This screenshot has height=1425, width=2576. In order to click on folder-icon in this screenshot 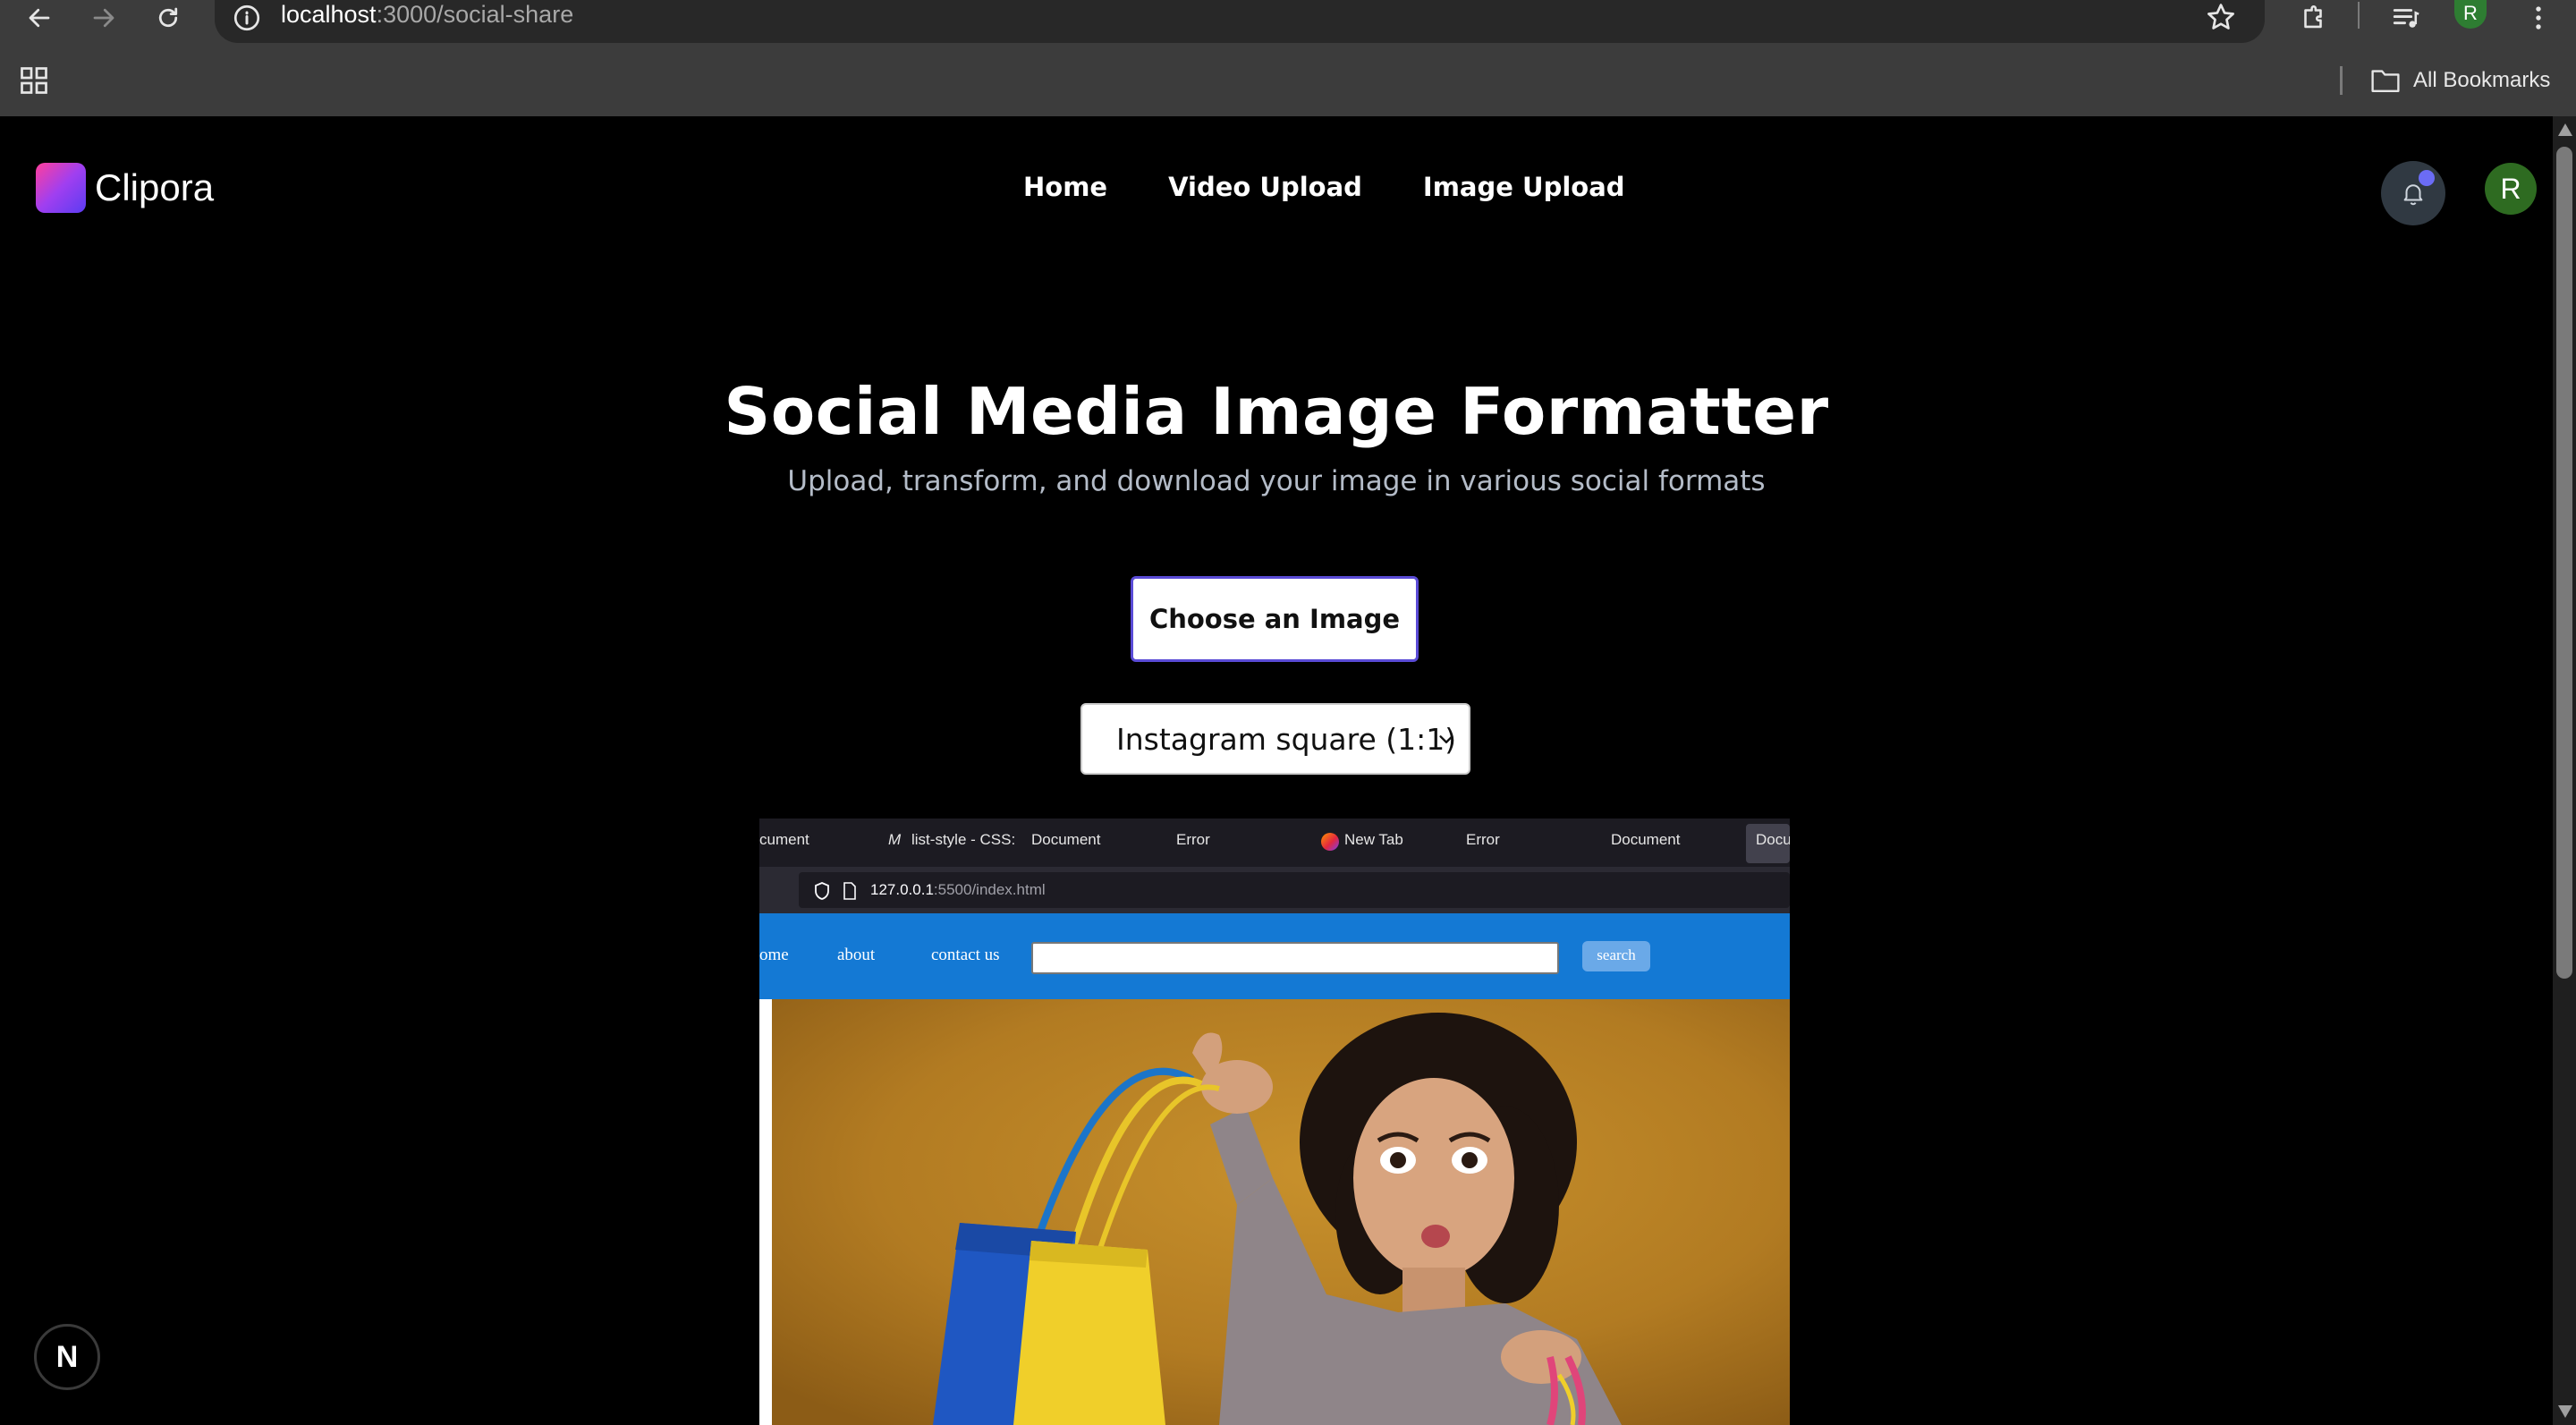, I will do `click(2385, 81)`.